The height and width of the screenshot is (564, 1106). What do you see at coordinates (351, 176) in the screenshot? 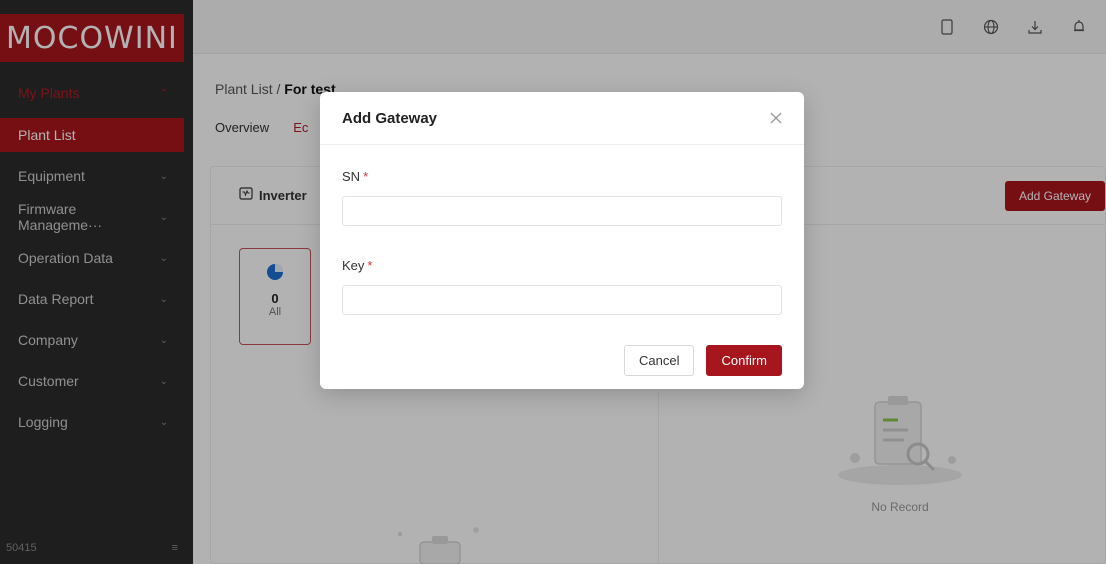
I see `sn-label-text: SN` at bounding box center [351, 176].